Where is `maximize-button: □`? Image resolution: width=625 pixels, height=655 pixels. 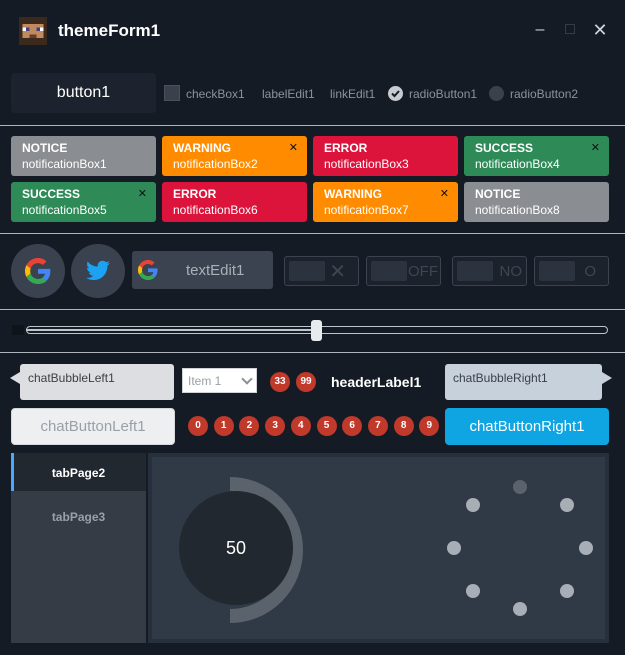
maximize-button: □ is located at coordinates (570, 30).